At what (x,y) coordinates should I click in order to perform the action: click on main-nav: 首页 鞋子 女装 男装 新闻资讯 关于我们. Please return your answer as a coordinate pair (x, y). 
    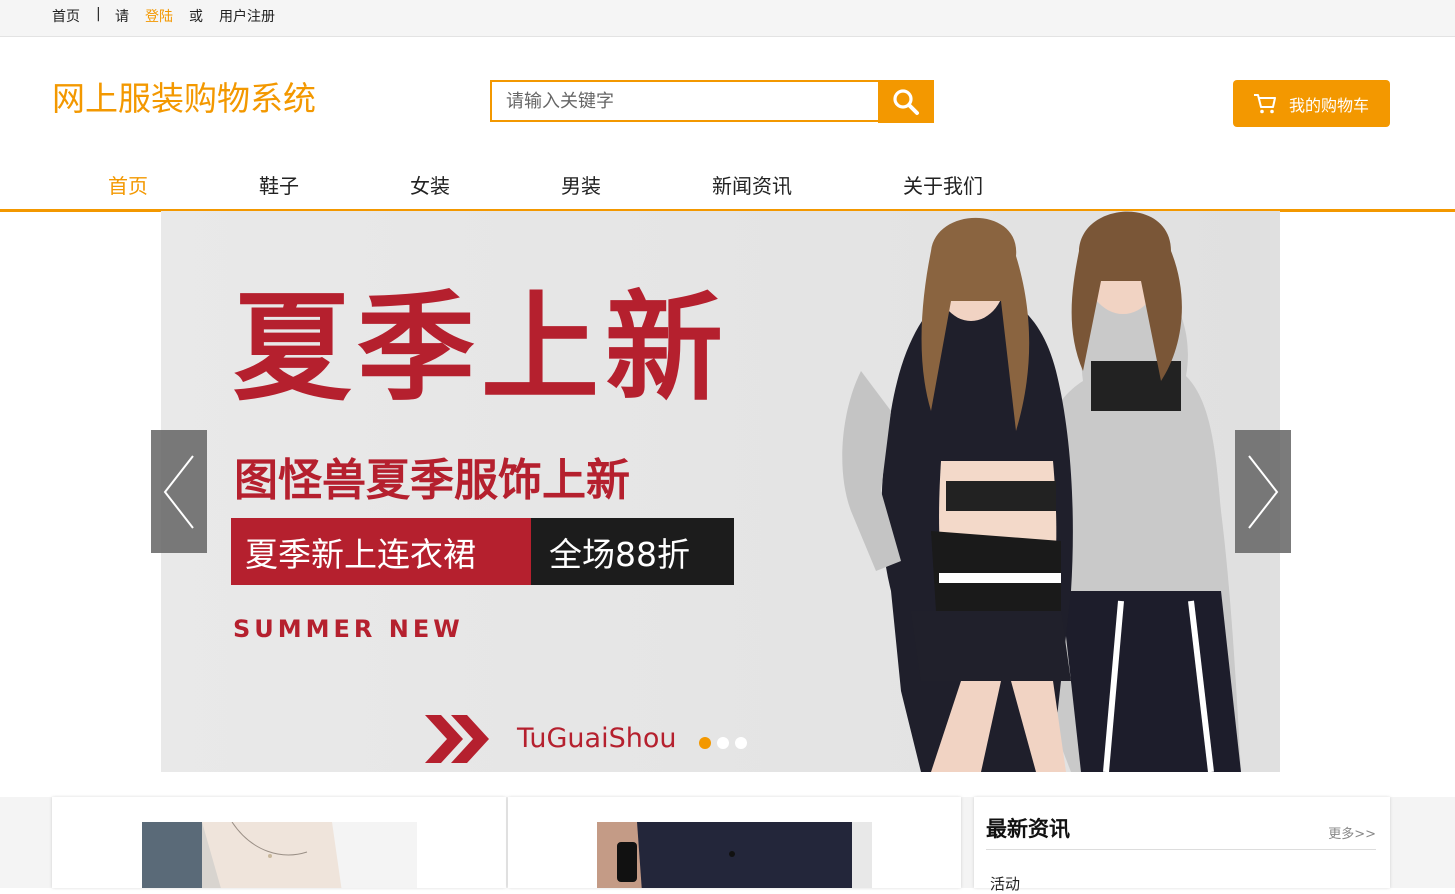
    Looking at the image, I should click on (727, 186).